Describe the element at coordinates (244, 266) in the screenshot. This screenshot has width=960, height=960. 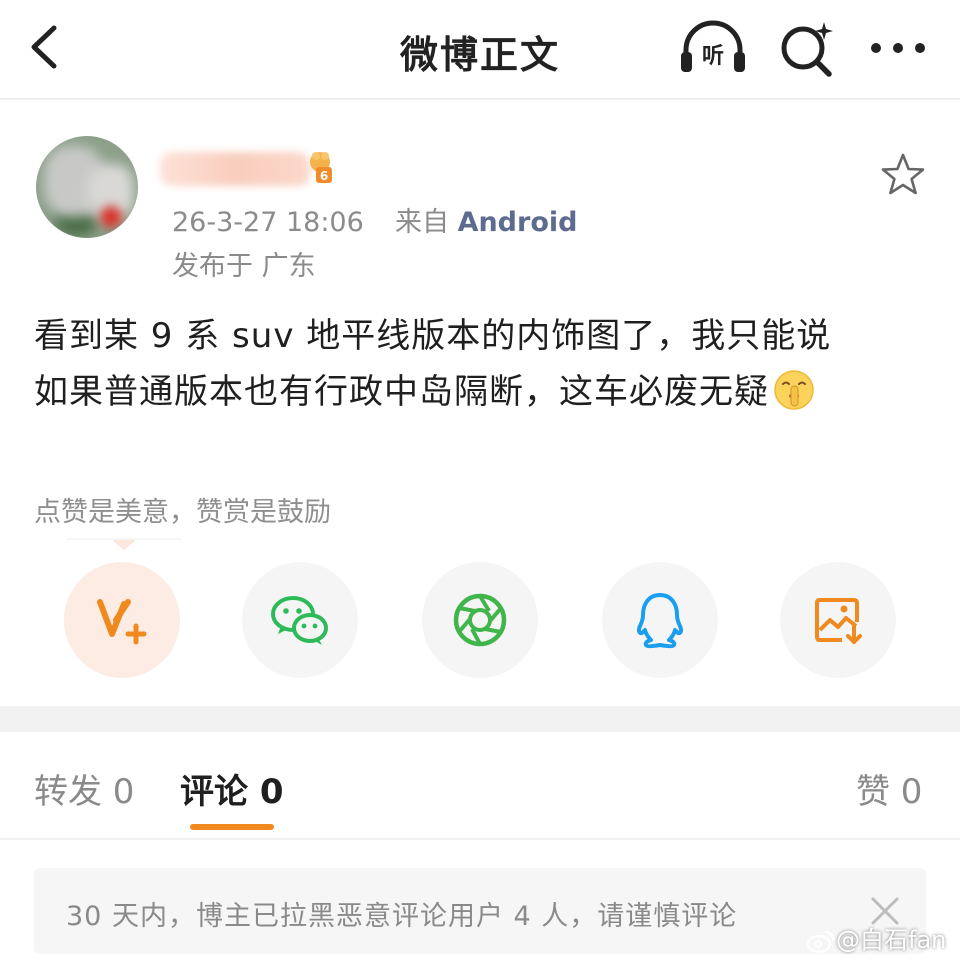
I see `post-location: 发布于 广东` at that location.